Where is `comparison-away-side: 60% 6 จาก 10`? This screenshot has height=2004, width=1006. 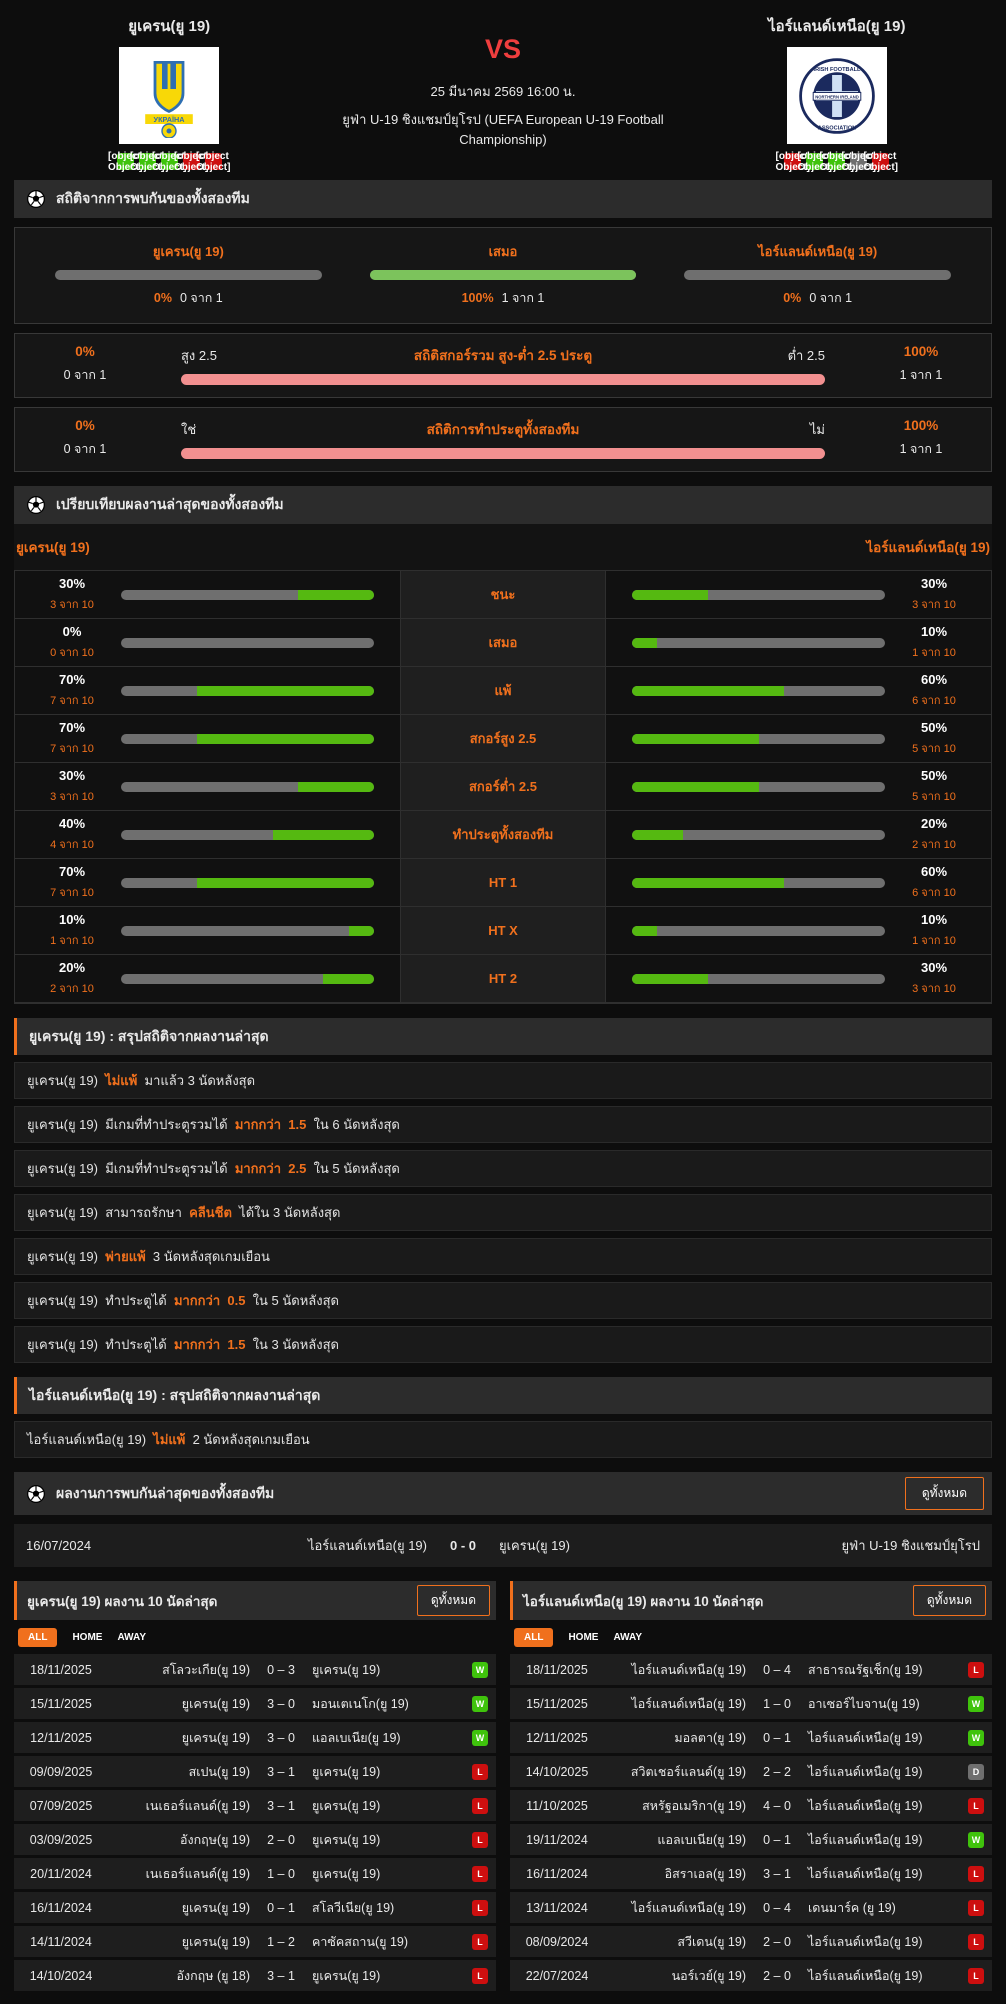 comparison-away-side: 60% 6 จาก 10 is located at coordinates (798, 690).